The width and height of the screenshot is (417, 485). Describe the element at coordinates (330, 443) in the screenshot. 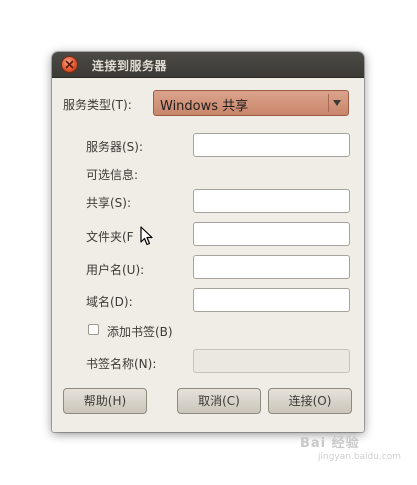

I see `watermark-logo: Bai 经验` at that location.